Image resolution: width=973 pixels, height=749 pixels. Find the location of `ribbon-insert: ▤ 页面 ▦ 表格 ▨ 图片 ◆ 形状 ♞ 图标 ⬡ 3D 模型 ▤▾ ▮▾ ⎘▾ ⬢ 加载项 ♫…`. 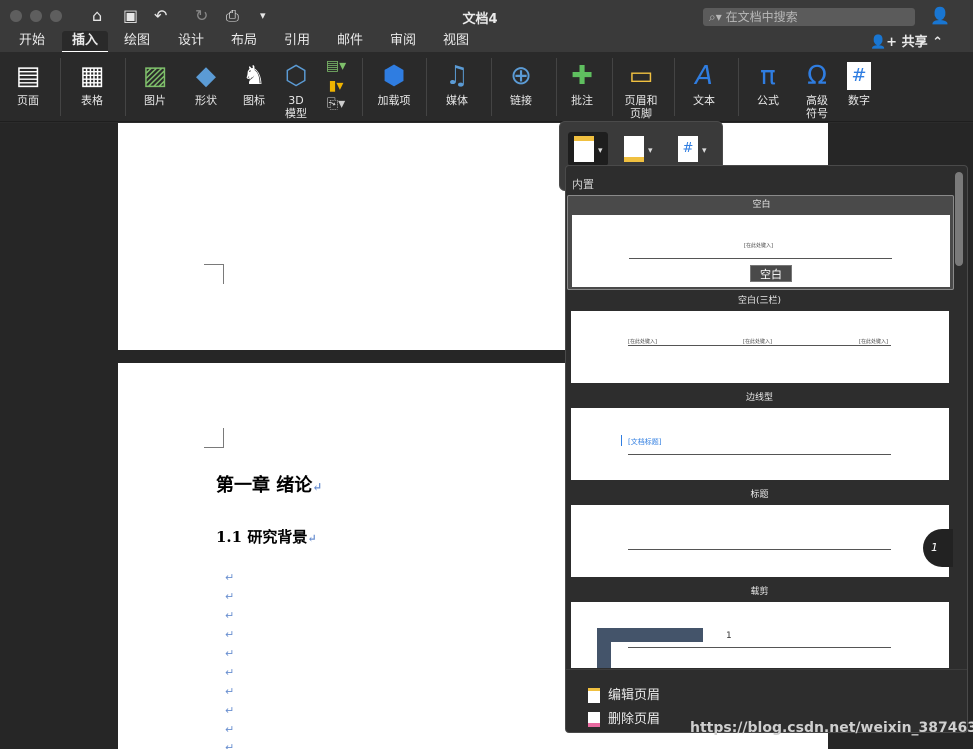

ribbon-insert: ▤ 页面 ▦ 表格 ▨ 图片 ◆ 形状 ♞ 图标 ⬡ 3D 模型 ▤▾ ▮▾ ⎘▾ ⬢ 加载项 ♫… is located at coordinates (486, 87).